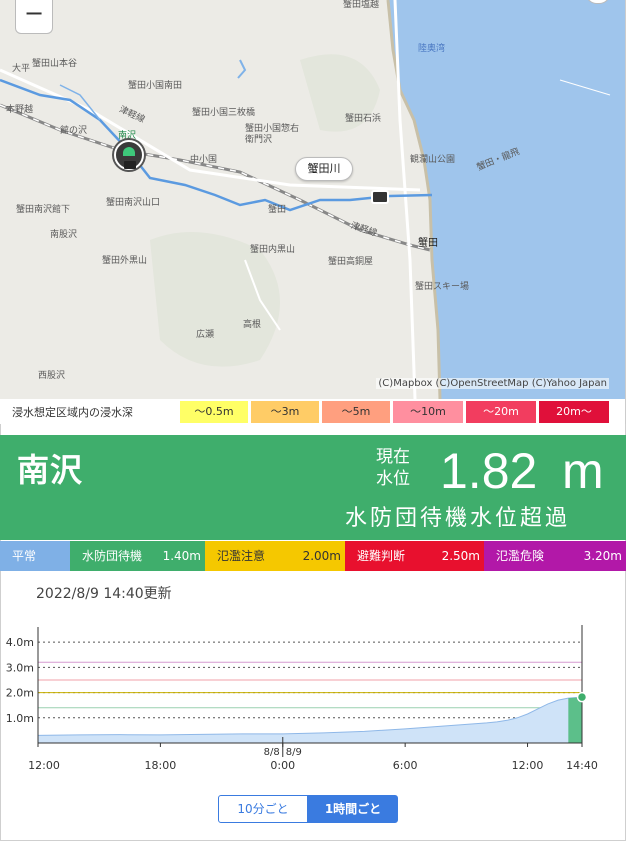  Describe the element at coordinates (294, 752) in the screenshot. I see `date-label: 8/9` at that location.